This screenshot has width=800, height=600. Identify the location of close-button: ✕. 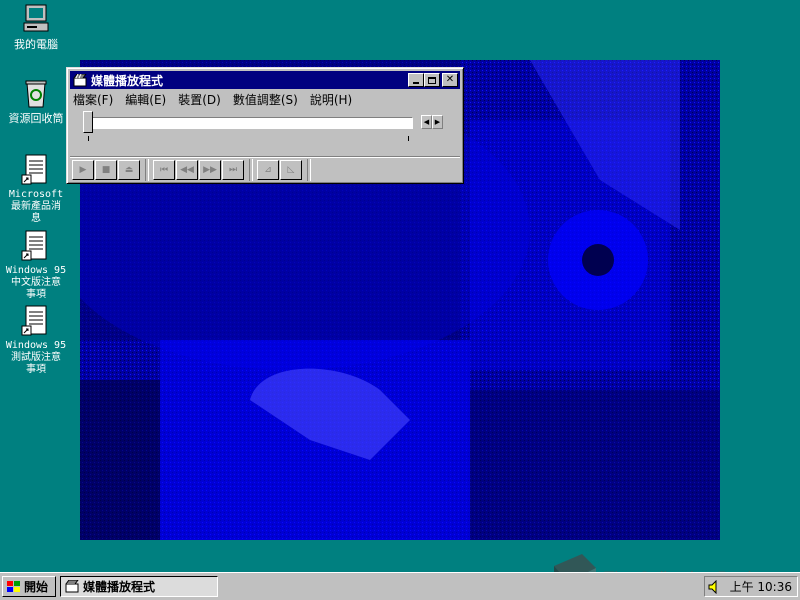
(450, 80).